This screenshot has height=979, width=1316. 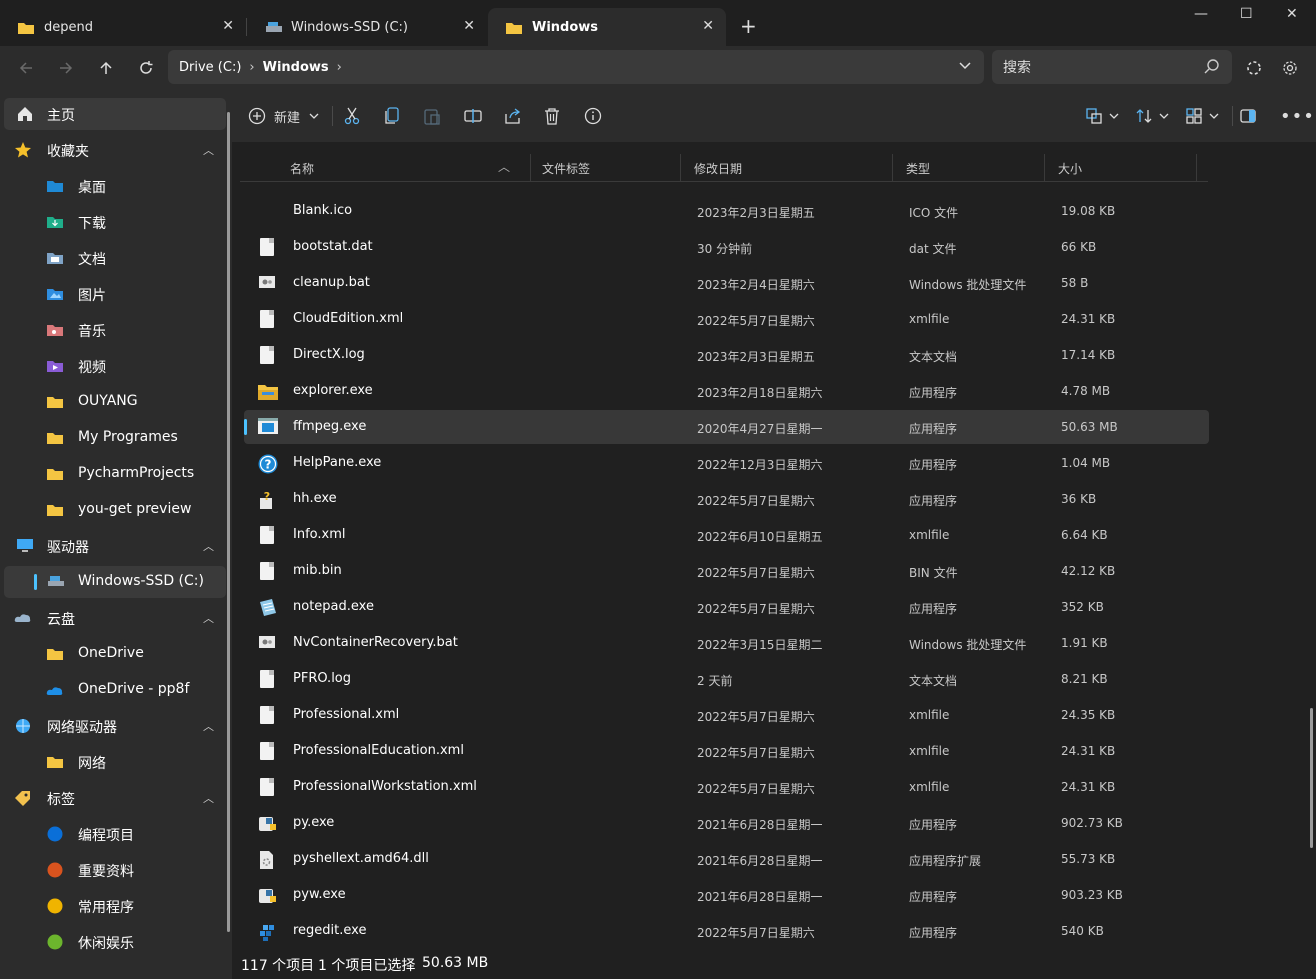 What do you see at coordinates (228, 522) in the screenshot?
I see `sidebar-scrollbar` at bounding box center [228, 522].